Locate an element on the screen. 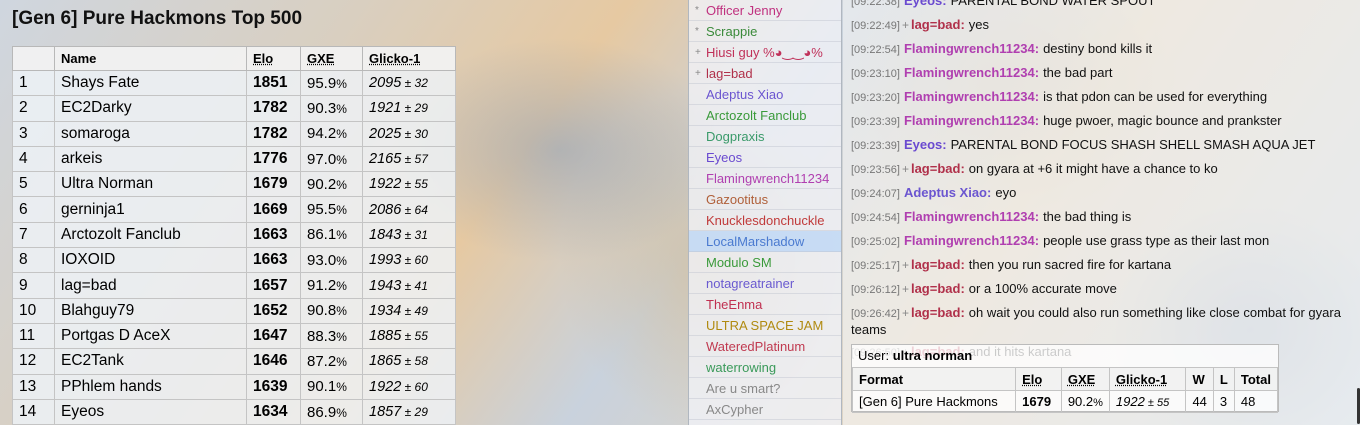  userlist-item: Are u smart? is located at coordinates (765, 388).